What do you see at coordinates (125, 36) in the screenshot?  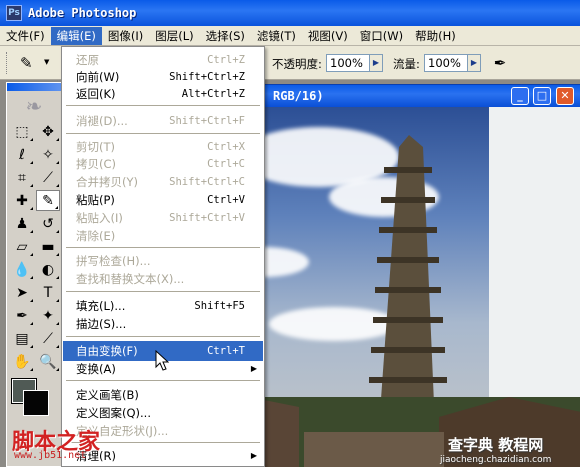 I see `menu-image: 图像(I)` at bounding box center [125, 36].